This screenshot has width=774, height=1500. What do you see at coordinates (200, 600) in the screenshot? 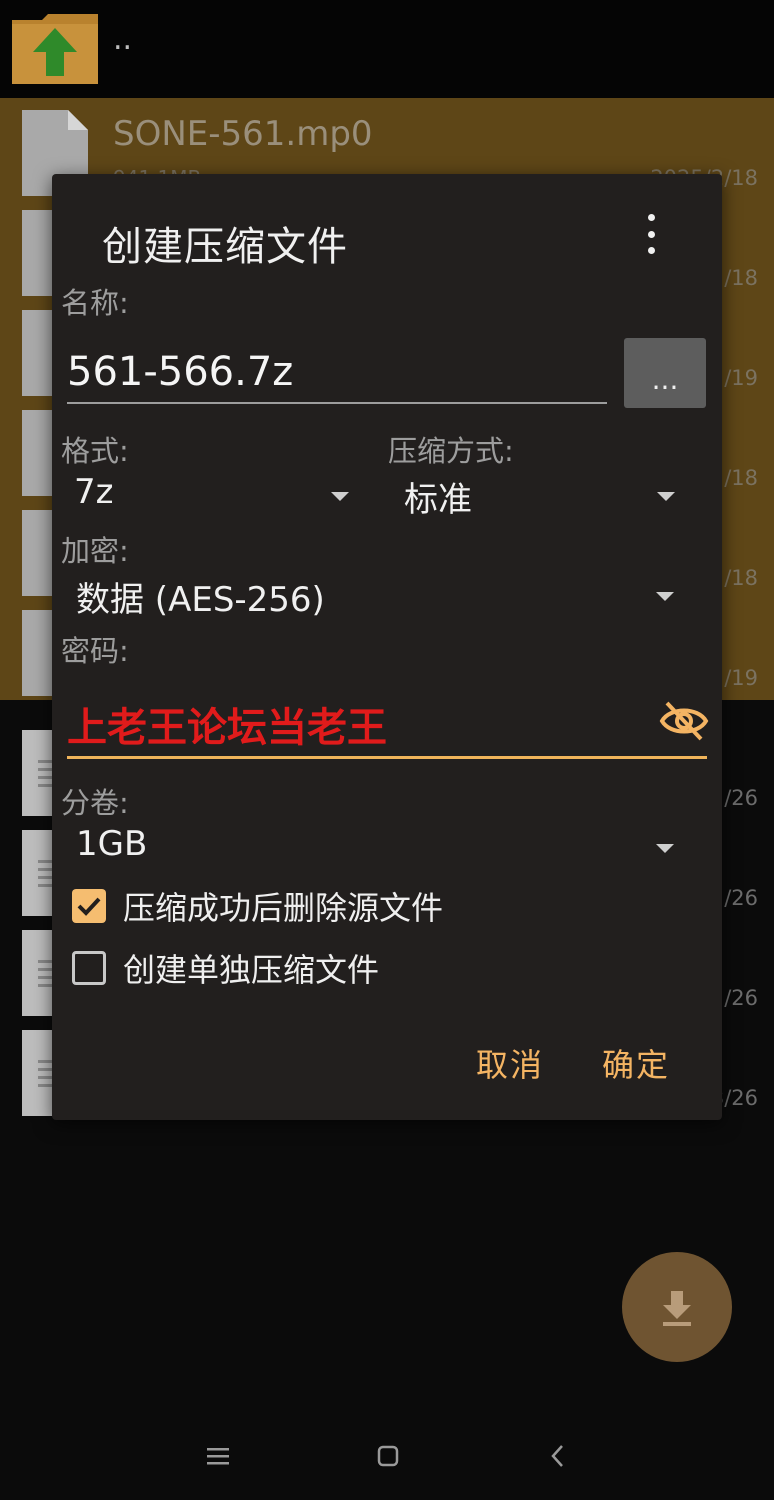
I see `encryption-value: 数据 (AES-256)` at bounding box center [200, 600].